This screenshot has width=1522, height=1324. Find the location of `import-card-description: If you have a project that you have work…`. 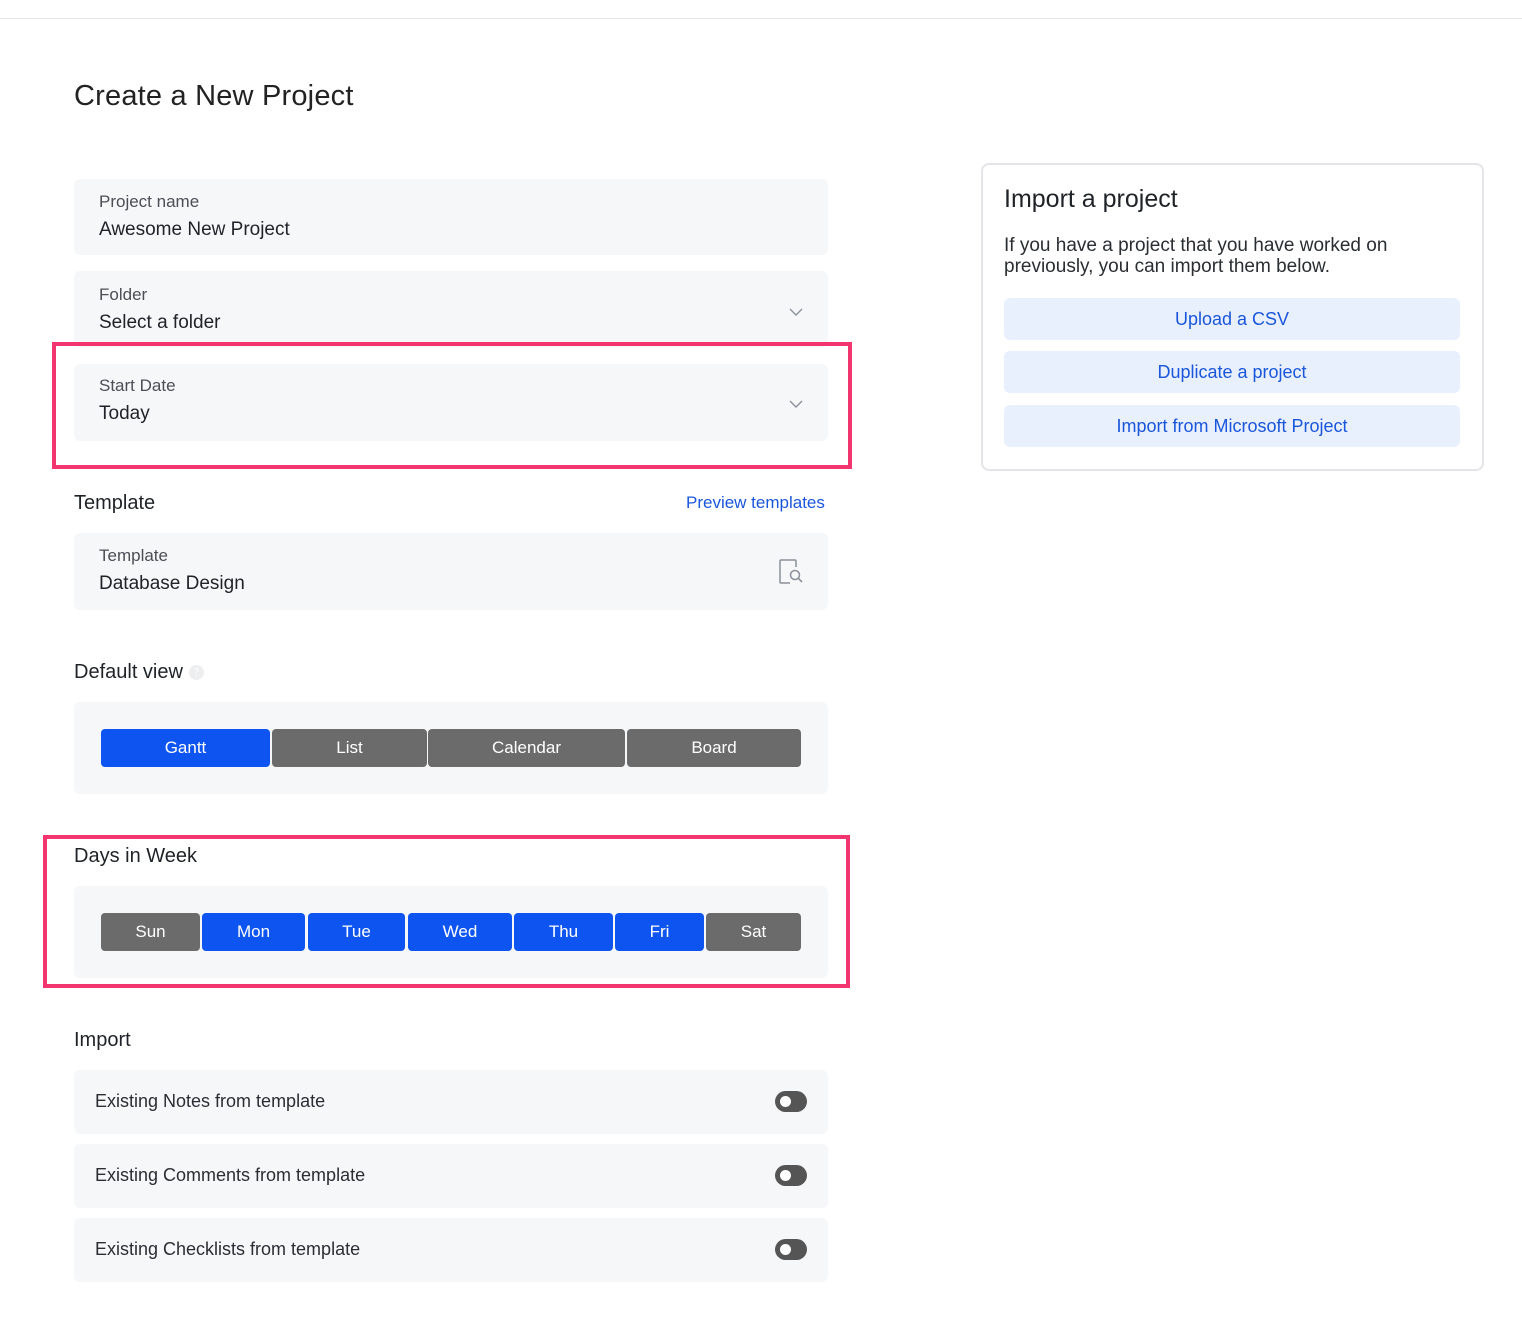

import-card-description: If you have a project that you have work… is located at coordinates (1196, 256).